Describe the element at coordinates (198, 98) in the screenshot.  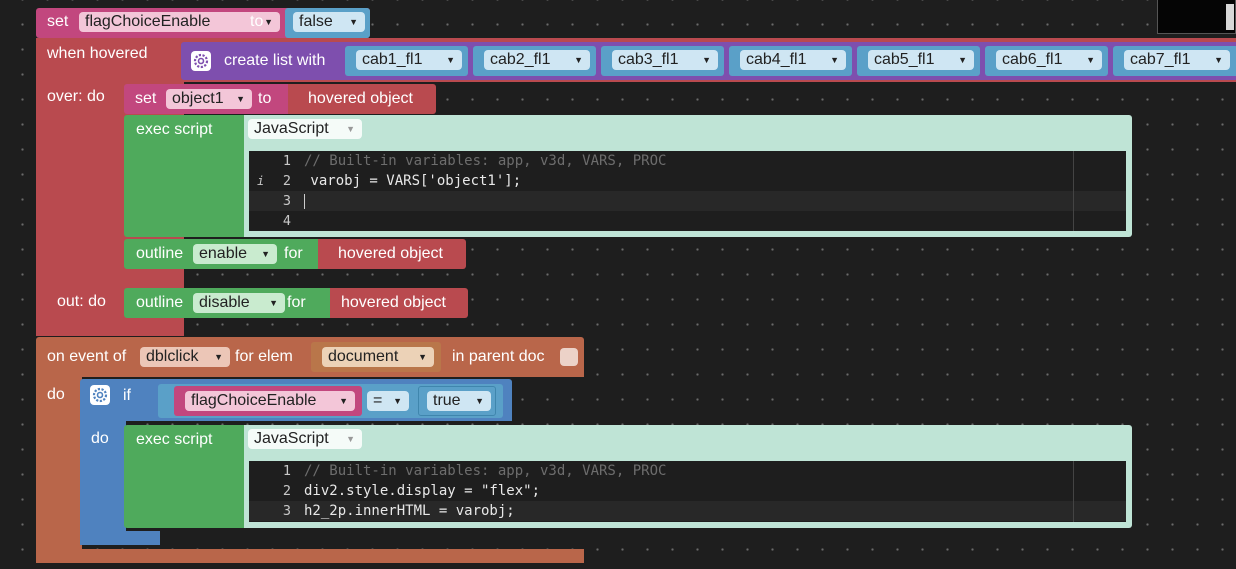
I see `variable-name: object1` at that location.